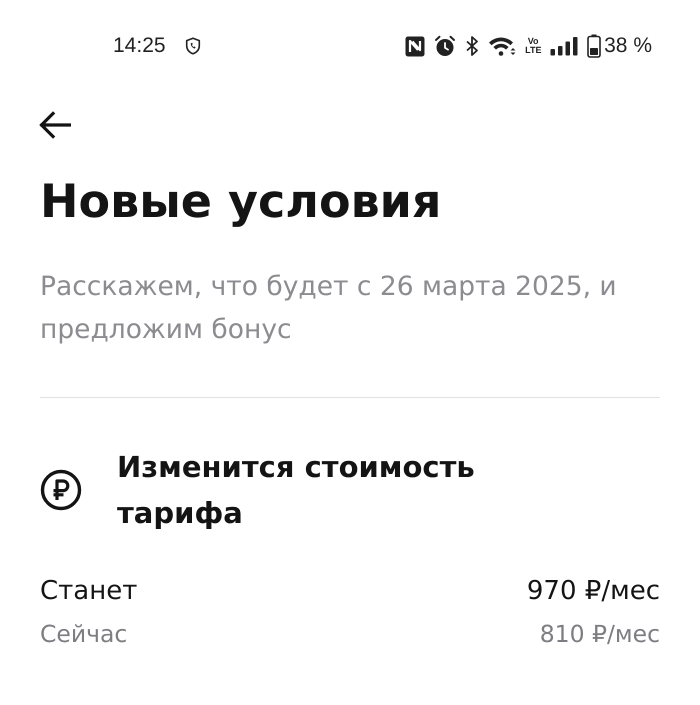 The width and height of the screenshot is (700, 705). Describe the element at coordinates (296, 490) in the screenshot. I see `section-title: Изменится стоимость тарифа` at that location.